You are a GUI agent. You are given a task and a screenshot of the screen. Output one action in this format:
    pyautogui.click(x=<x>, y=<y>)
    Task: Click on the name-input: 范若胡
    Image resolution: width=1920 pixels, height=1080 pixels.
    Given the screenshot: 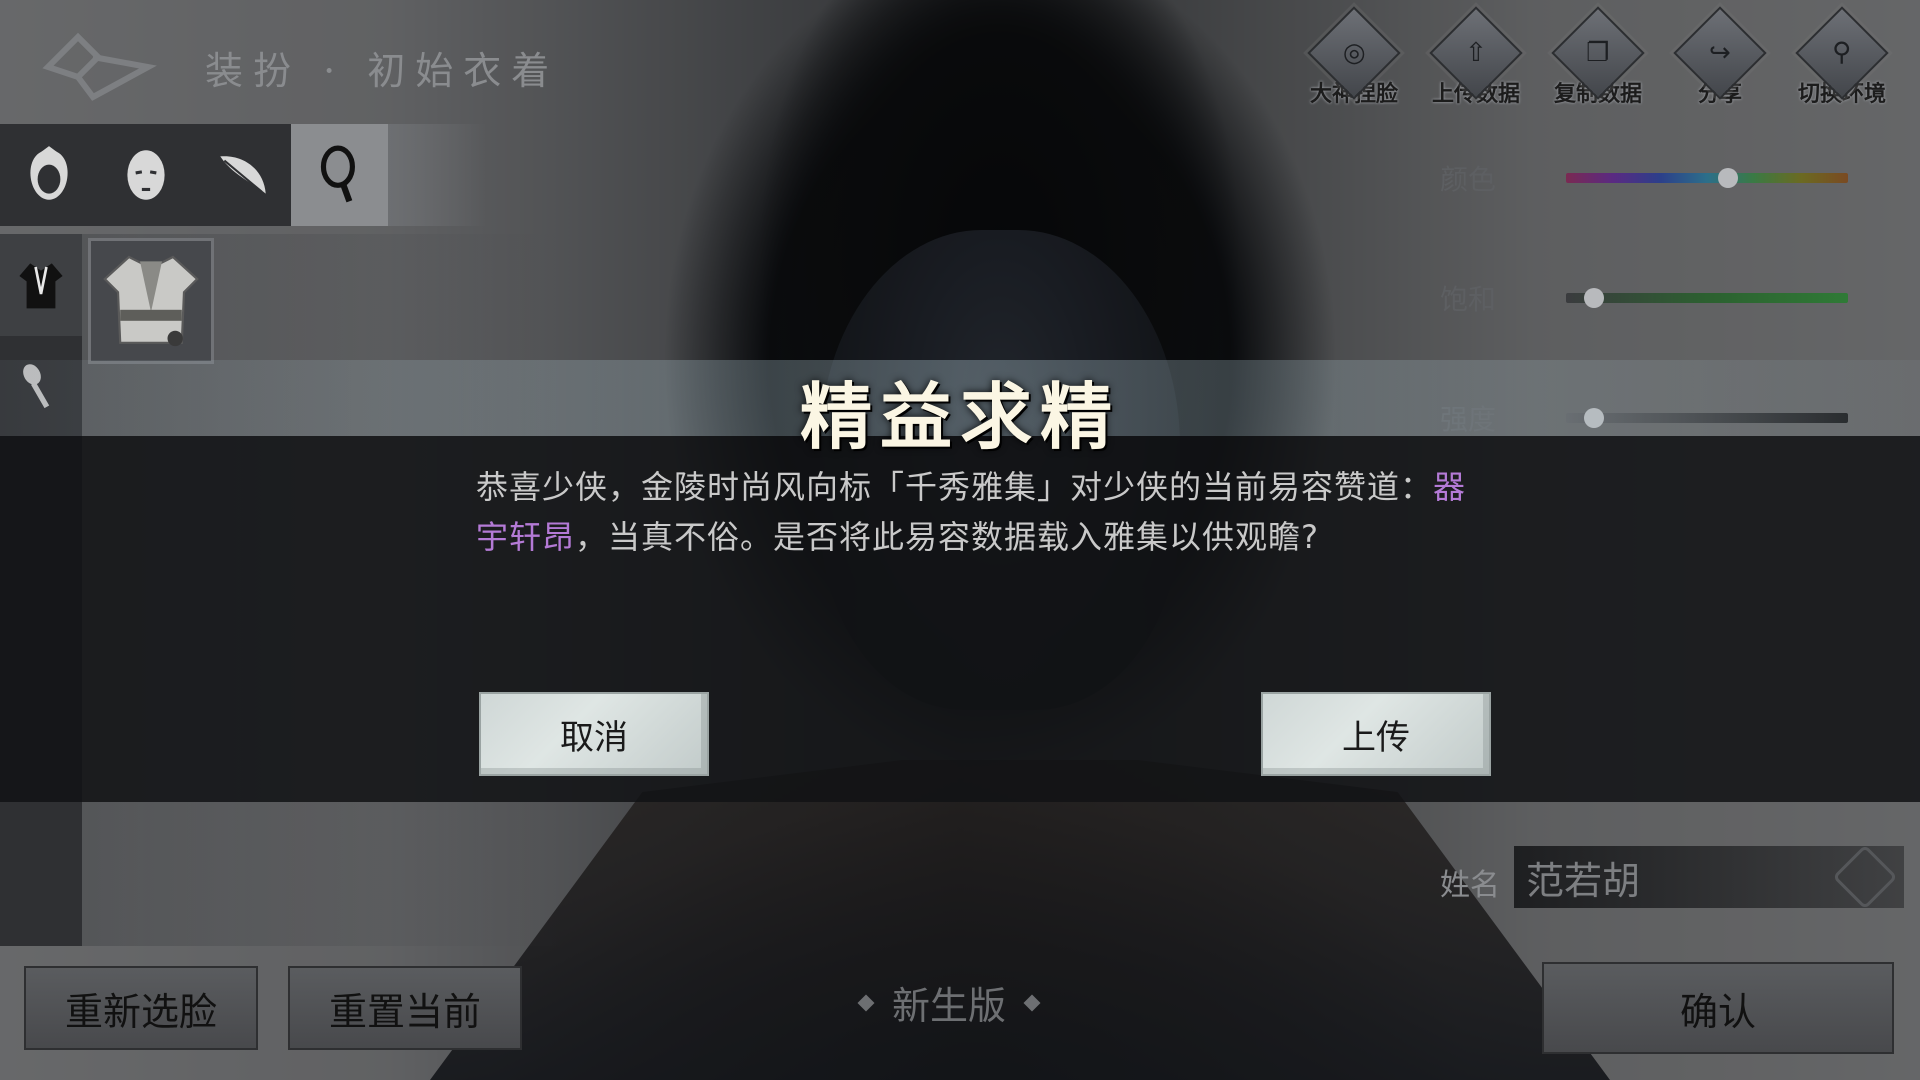 What is the action you would take?
    pyautogui.click(x=1709, y=877)
    